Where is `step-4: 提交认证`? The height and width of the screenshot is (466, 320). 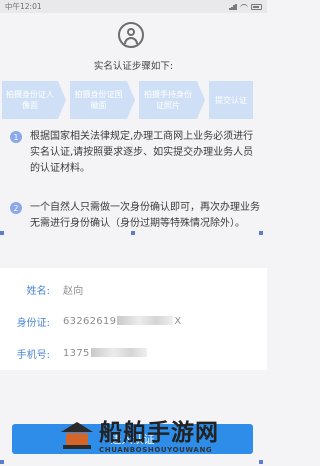
step-4: 提交认证 is located at coordinates (231, 100).